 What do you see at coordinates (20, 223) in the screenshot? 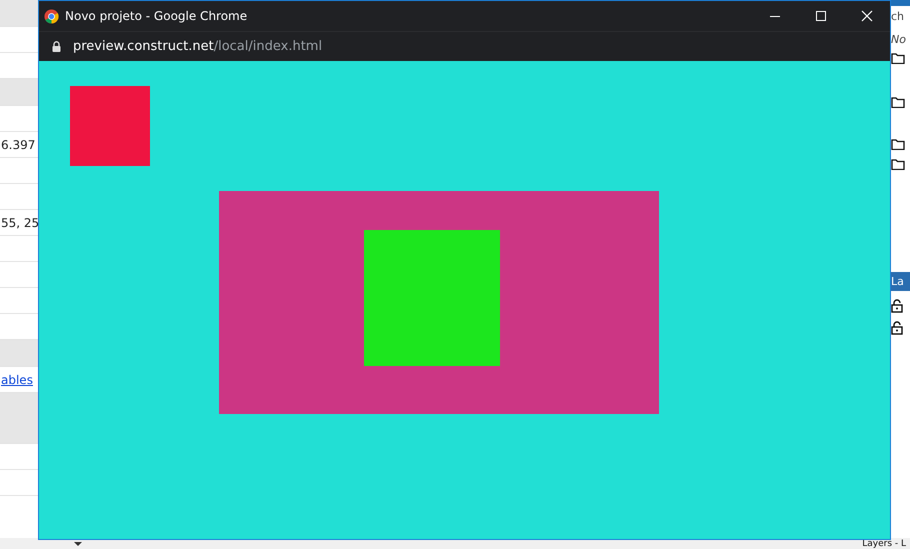
I see `property-value: 55, 25` at bounding box center [20, 223].